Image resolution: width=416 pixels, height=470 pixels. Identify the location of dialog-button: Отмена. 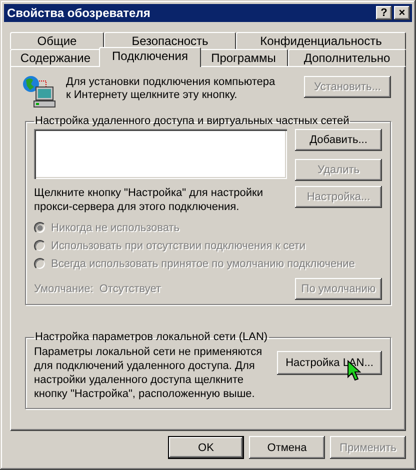
(287, 447).